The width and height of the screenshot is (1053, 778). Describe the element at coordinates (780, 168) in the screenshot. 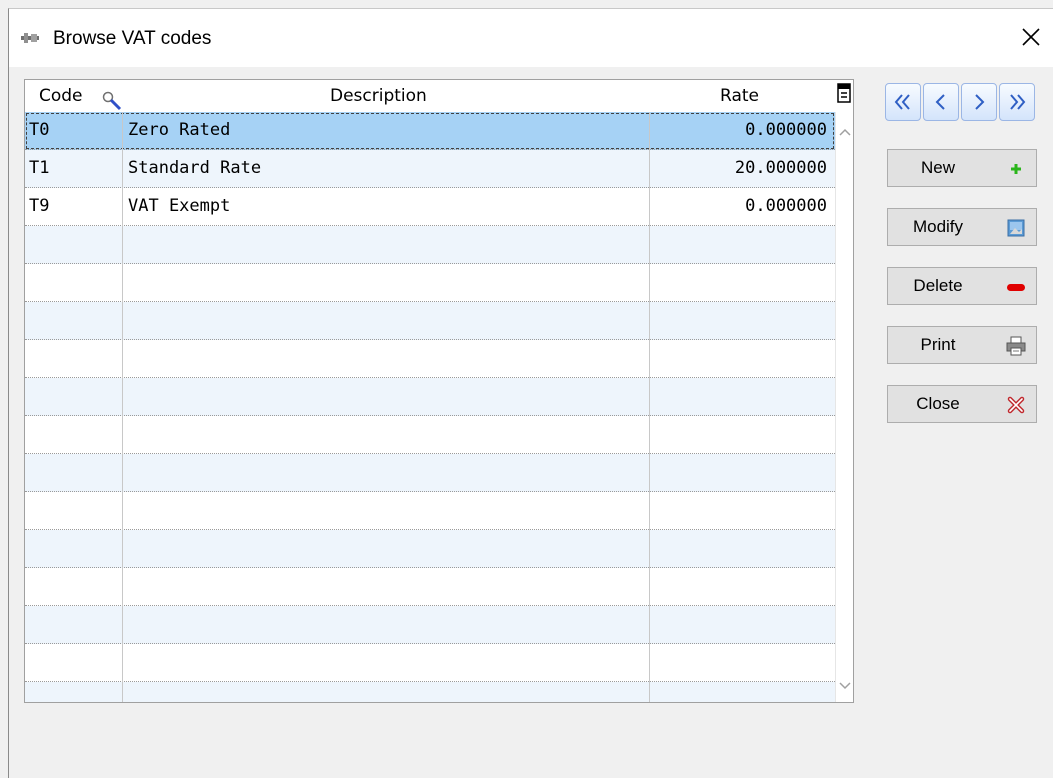

I see `cell-rate: 20.000000` at that location.